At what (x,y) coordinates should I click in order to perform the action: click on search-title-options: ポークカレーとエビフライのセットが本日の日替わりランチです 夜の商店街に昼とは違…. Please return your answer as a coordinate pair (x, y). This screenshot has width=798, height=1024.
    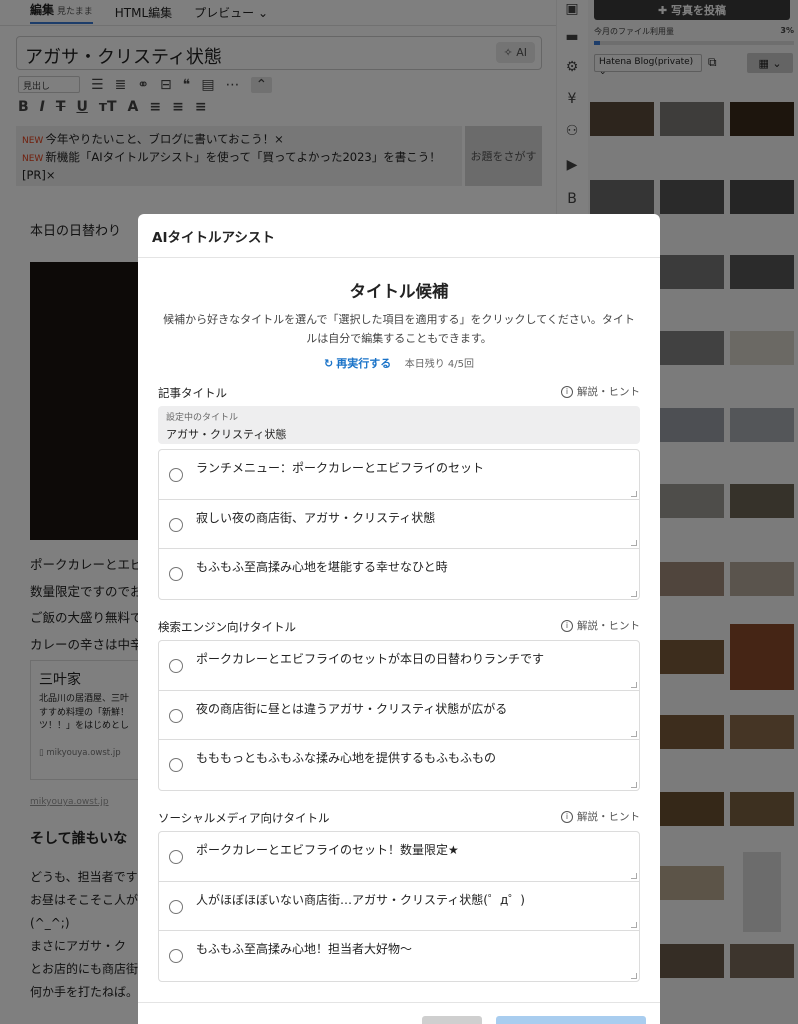
    Looking at the image, I should click on (399, 715).